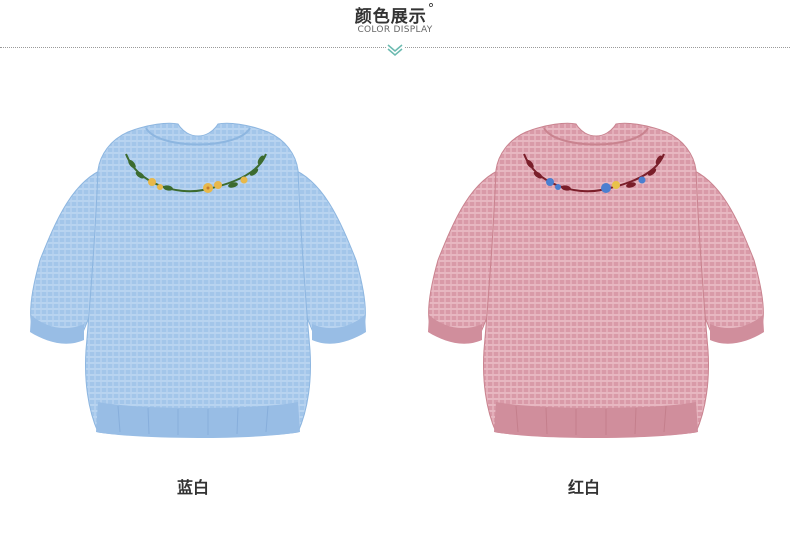 This screenshot has width=790, height=560. I want to click on section-header: 颜色展示° COLOR DISPLAY, so click(395, 30).